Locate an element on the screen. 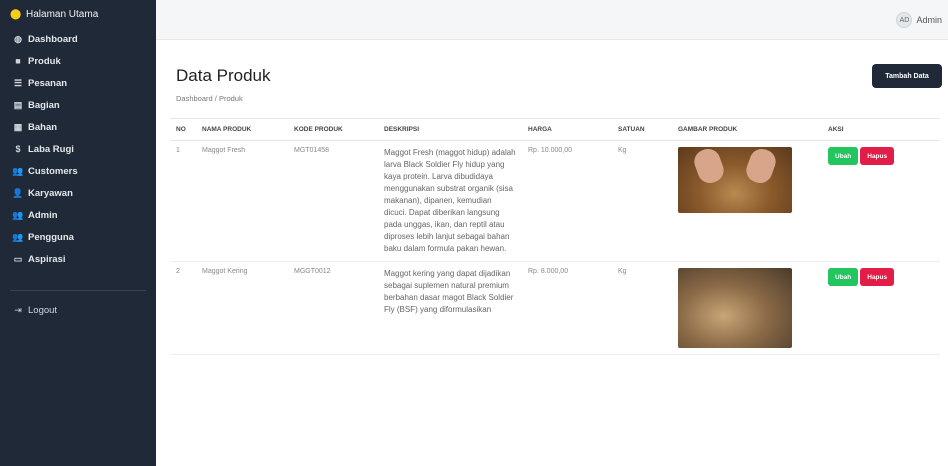 This screenshot has width=948, height=466. sidebar-item-admin: 👥 Admin is located at coordinates (78, 215).